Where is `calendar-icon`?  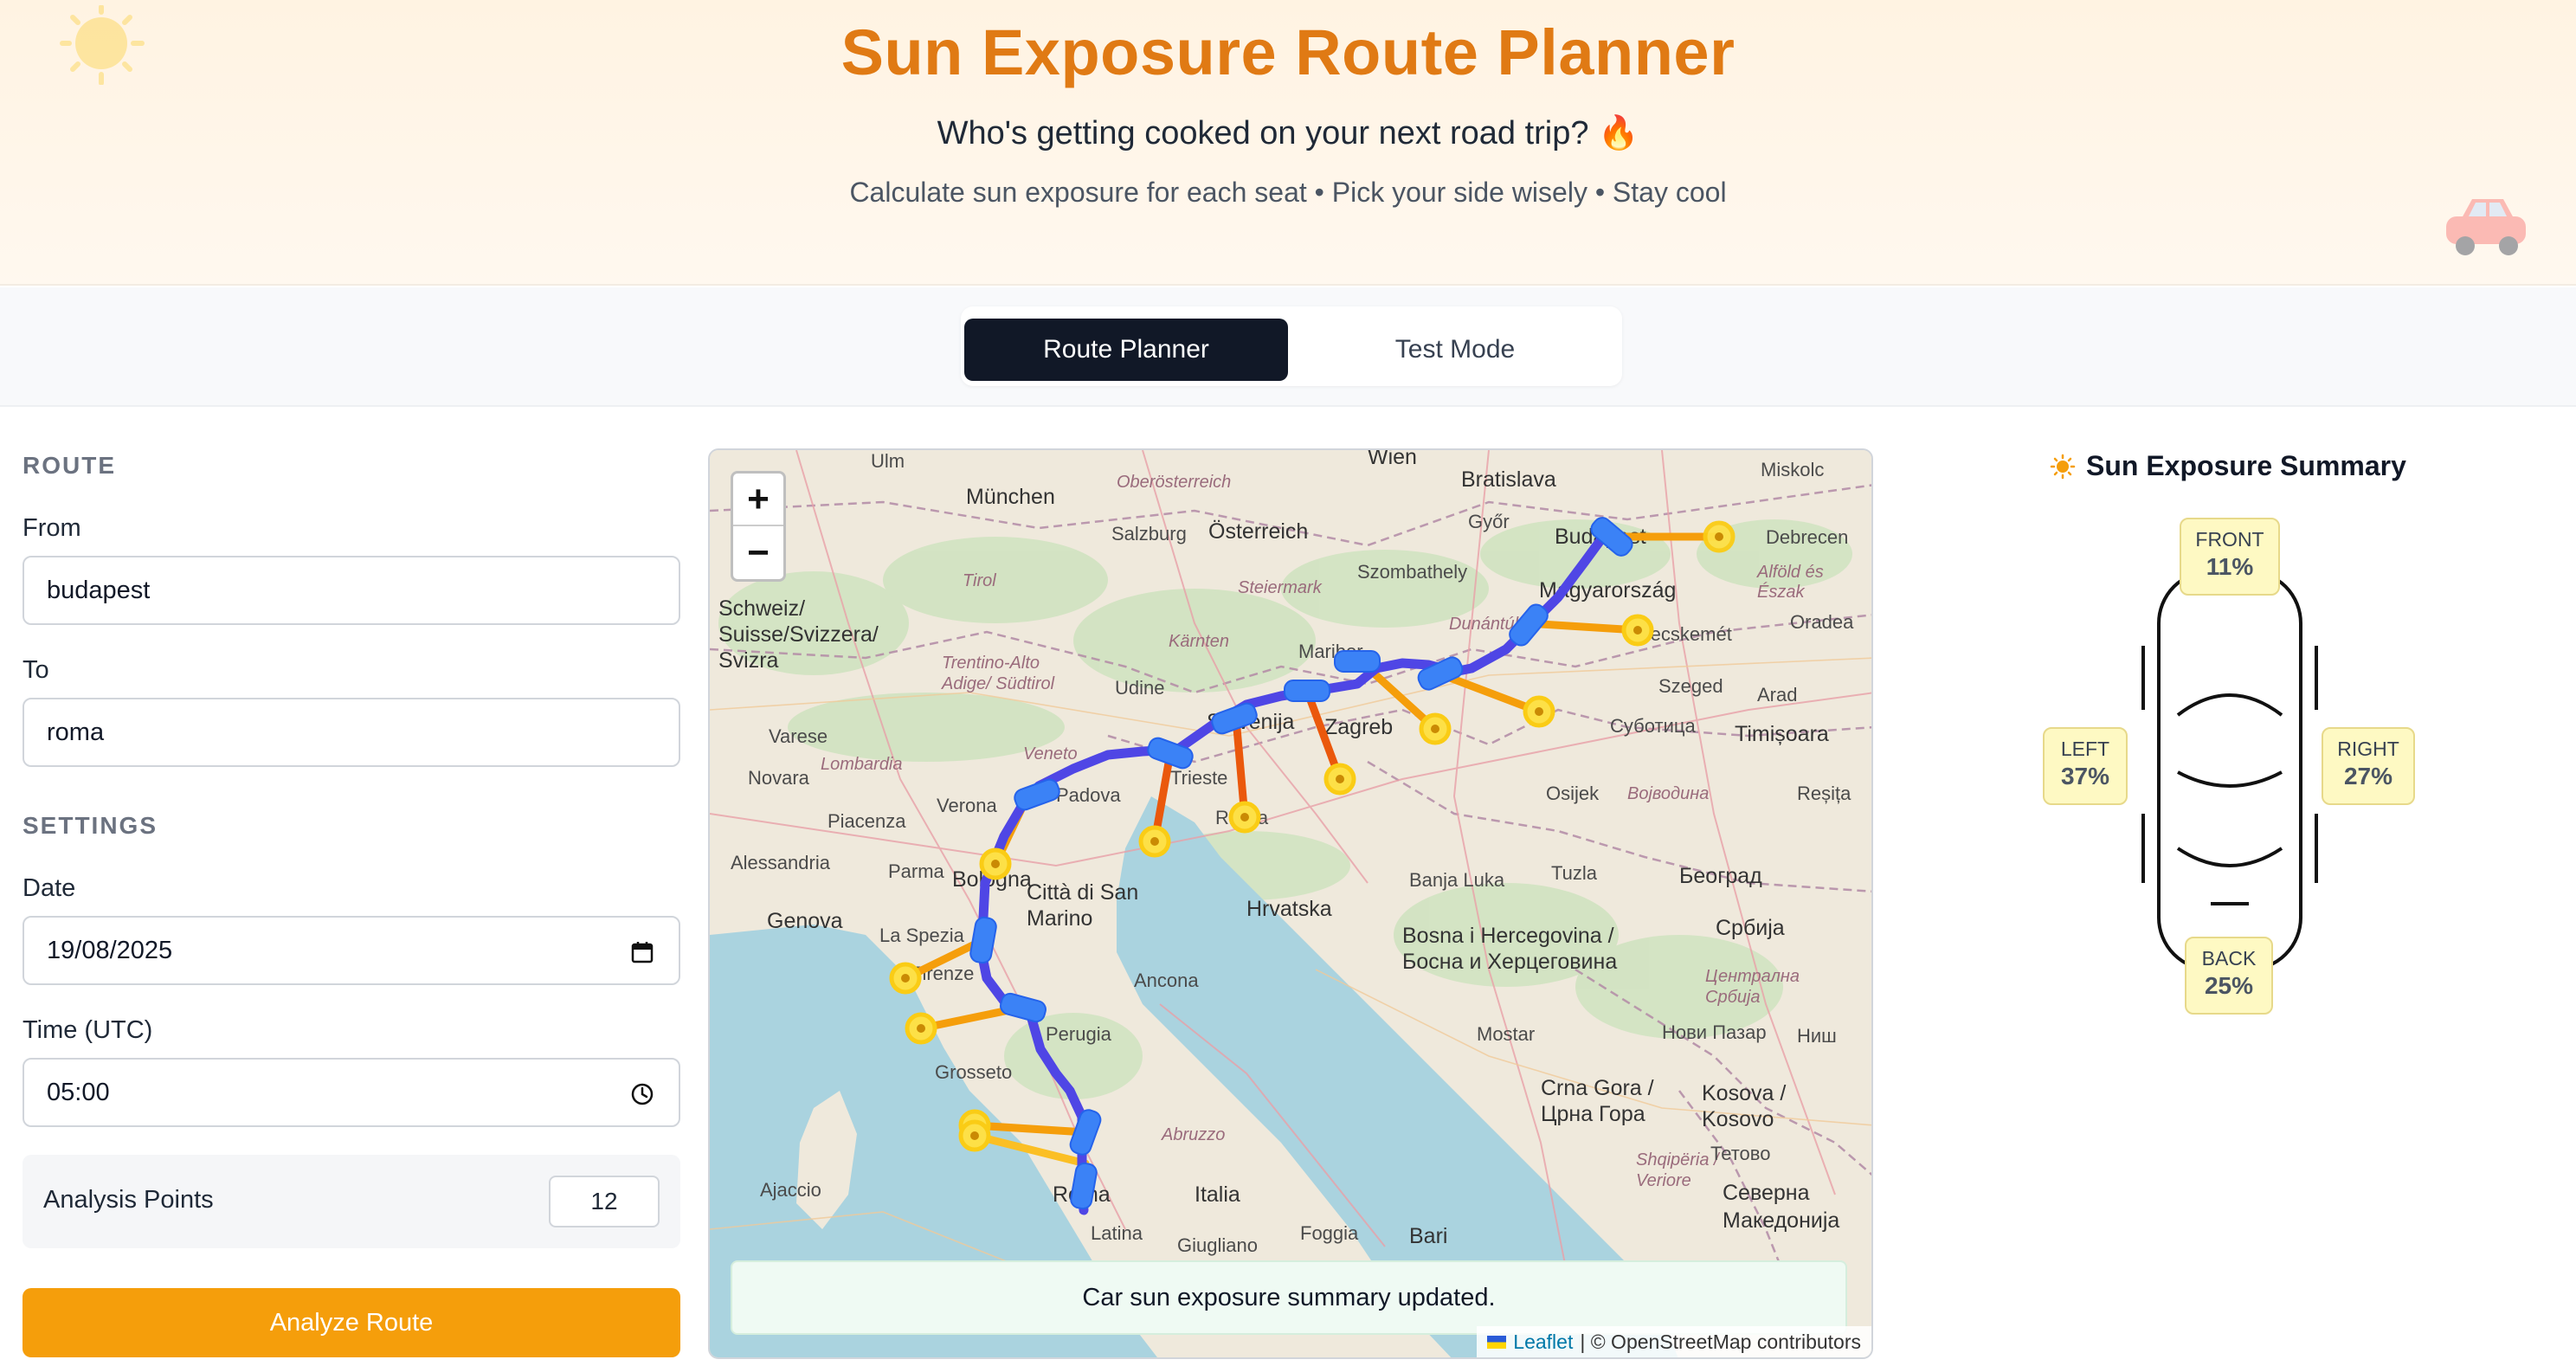
calendar-icon is located at coordinates (642, 952).